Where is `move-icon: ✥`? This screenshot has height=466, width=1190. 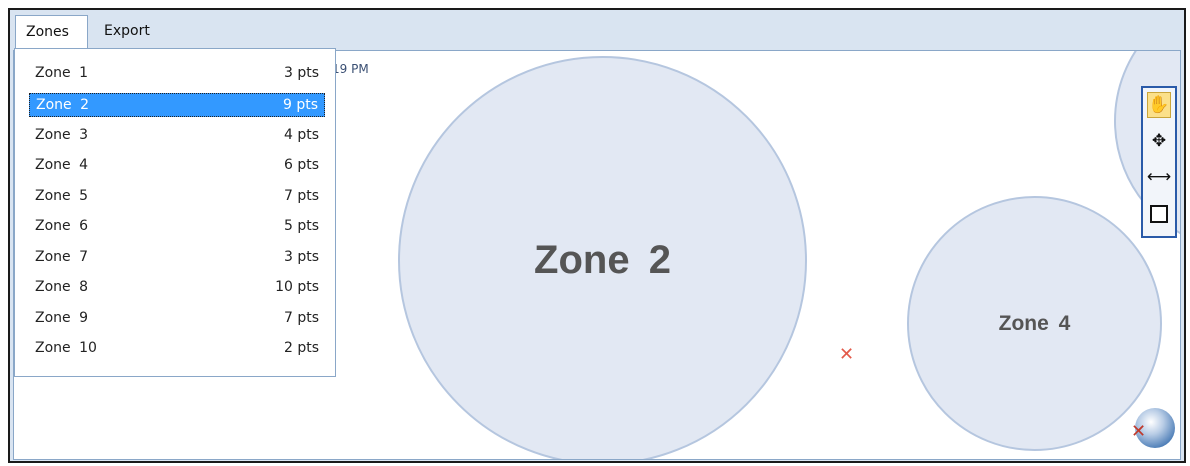
move-icon: ✥ is located at coordinates (1159, 141).